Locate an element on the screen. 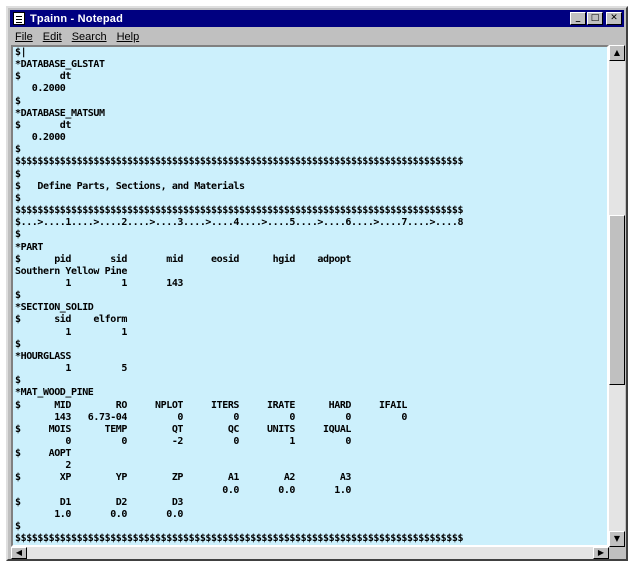 Image resolution: width=639 pixels, height=570 pixels. menu-label-search: Search is located at coordinates (89, 37).